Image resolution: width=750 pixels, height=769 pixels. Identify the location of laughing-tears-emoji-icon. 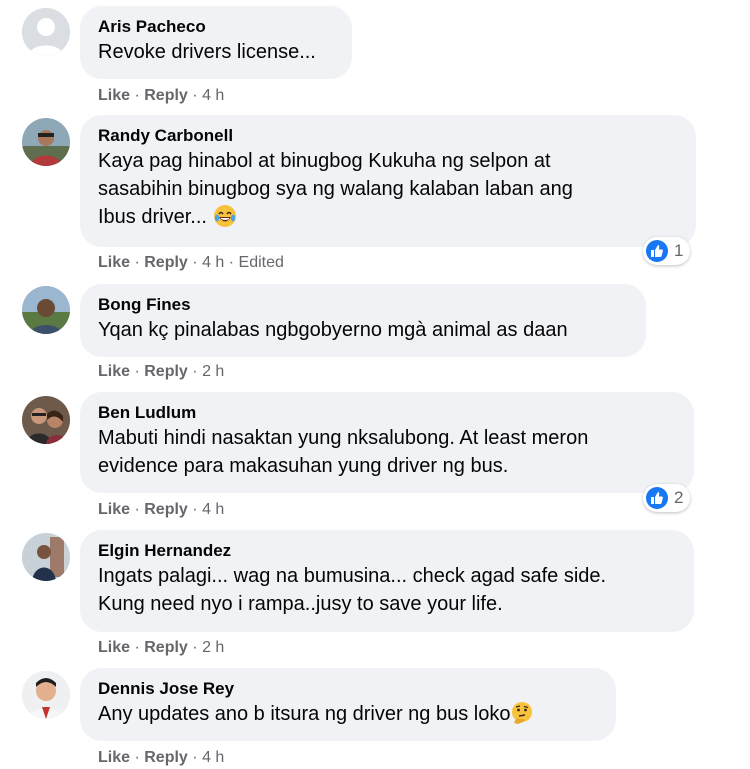
(224, 216).